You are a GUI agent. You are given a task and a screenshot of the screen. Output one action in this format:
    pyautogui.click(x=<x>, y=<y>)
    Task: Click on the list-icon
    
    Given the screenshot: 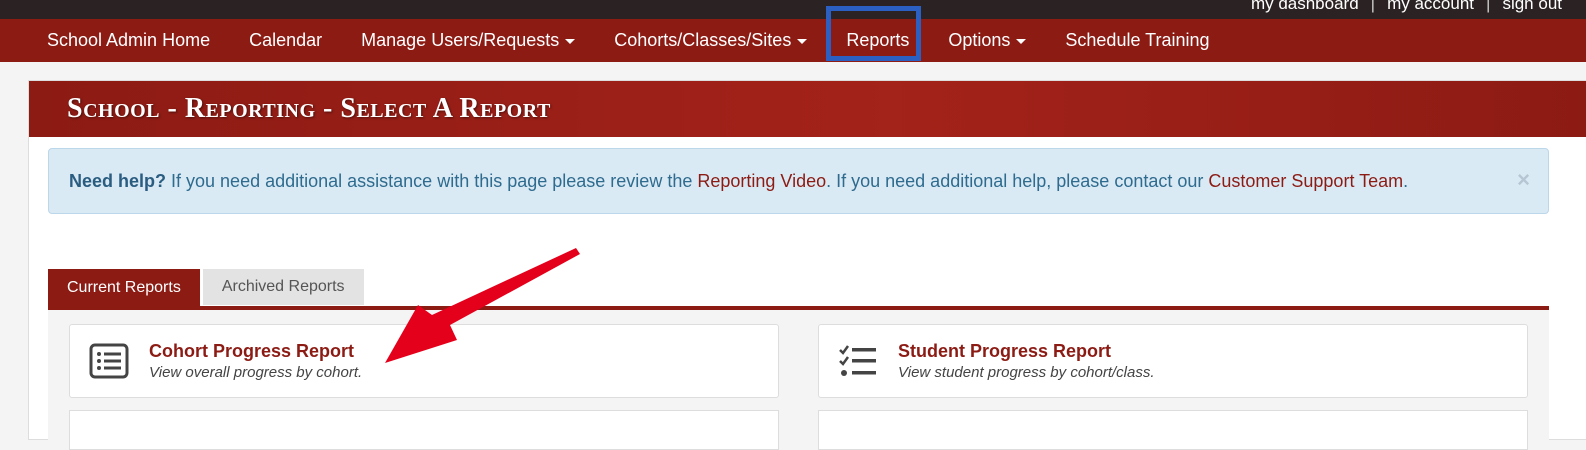 What is the action you would take?
    pyautogui.click(x=109, y=361)
    